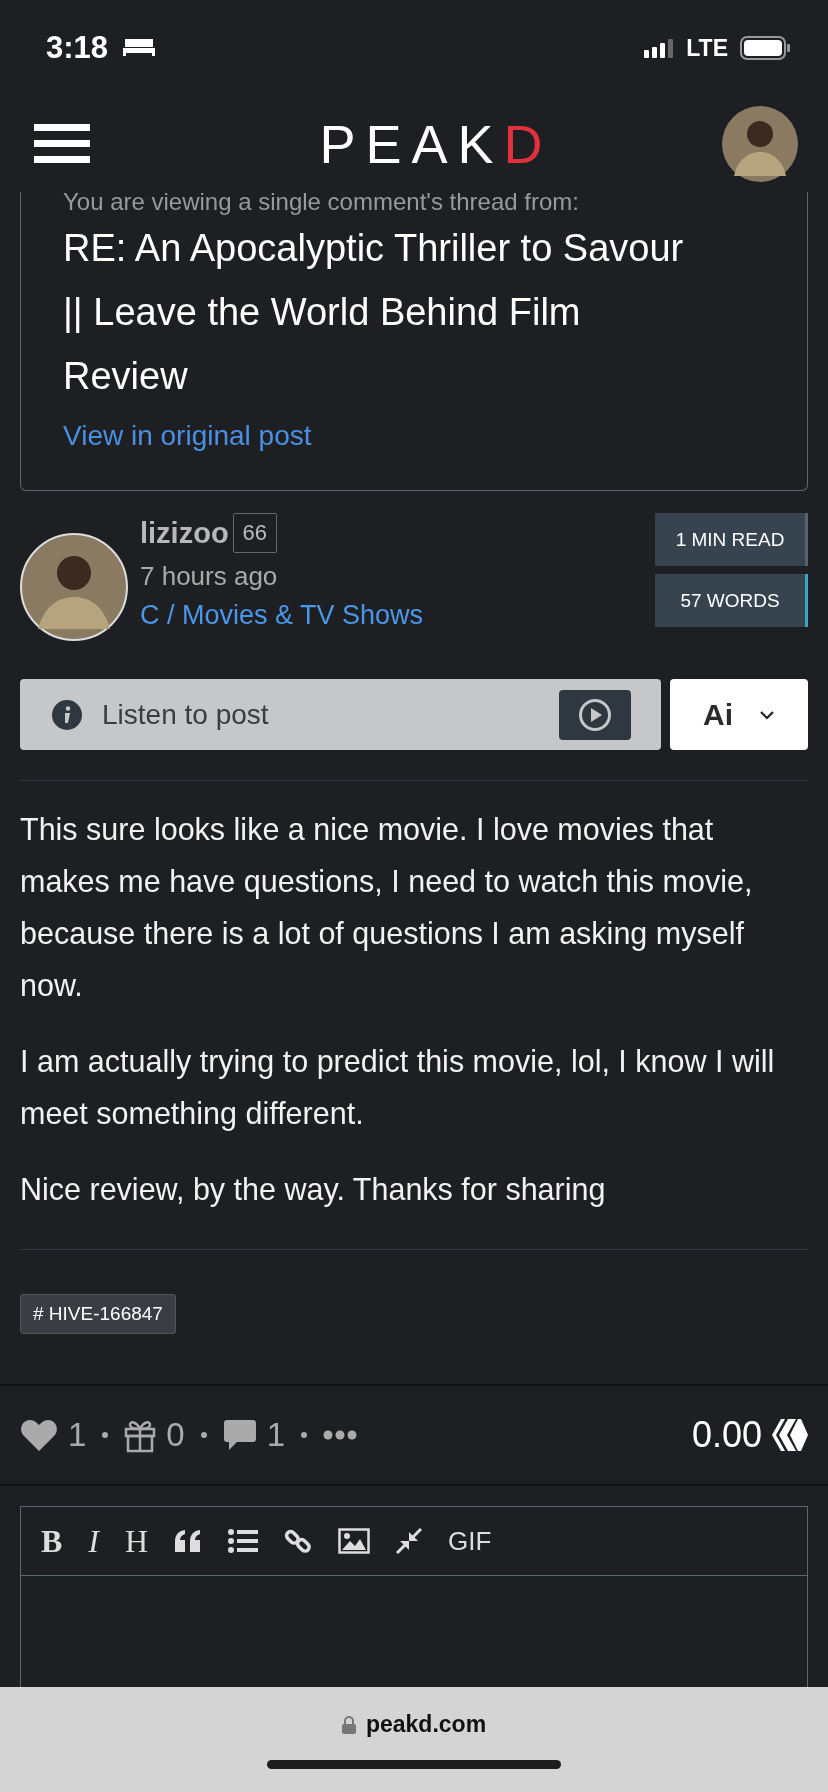  I want to click on status-time: 3:18, so click(77, 48).